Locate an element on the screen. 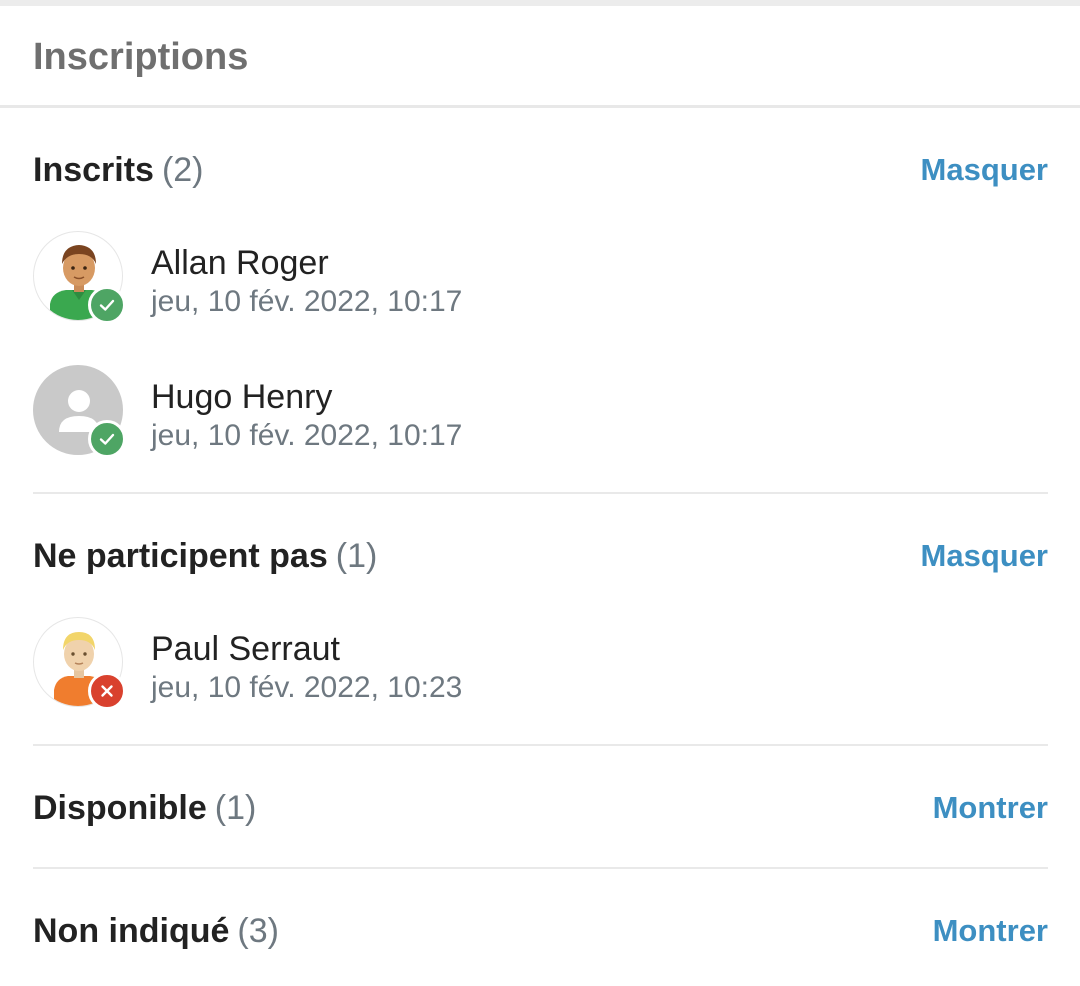 This screenshot has height=986, width=1080. section-count: (3) is located at coordinates (258, 930).